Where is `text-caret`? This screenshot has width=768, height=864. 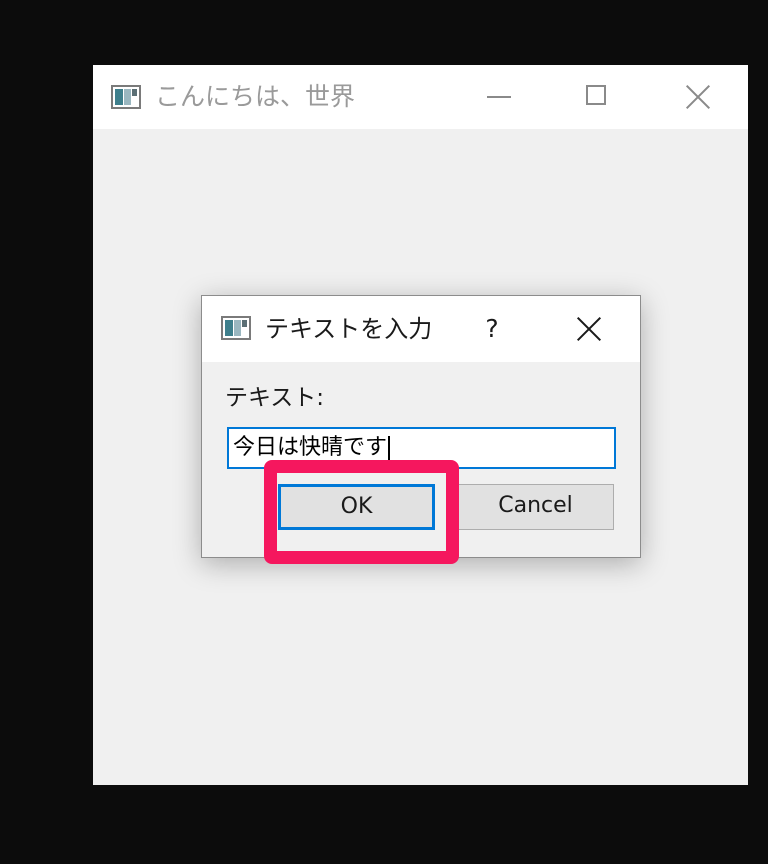 text-caret is located at coordinates (389, 448).